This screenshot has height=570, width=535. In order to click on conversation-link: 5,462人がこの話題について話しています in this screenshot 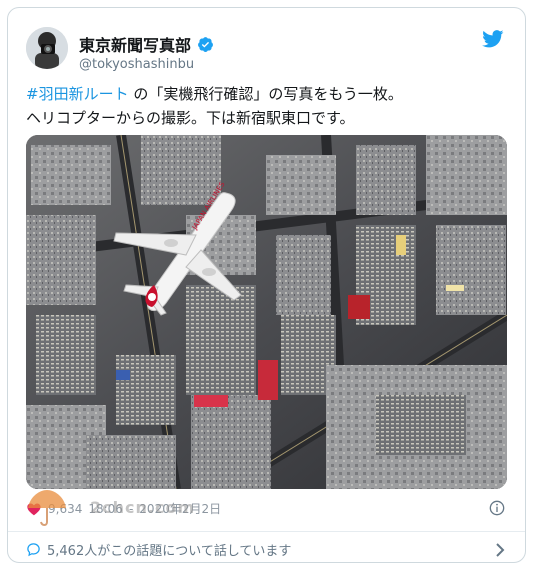, I will do `click(158, 549)`.